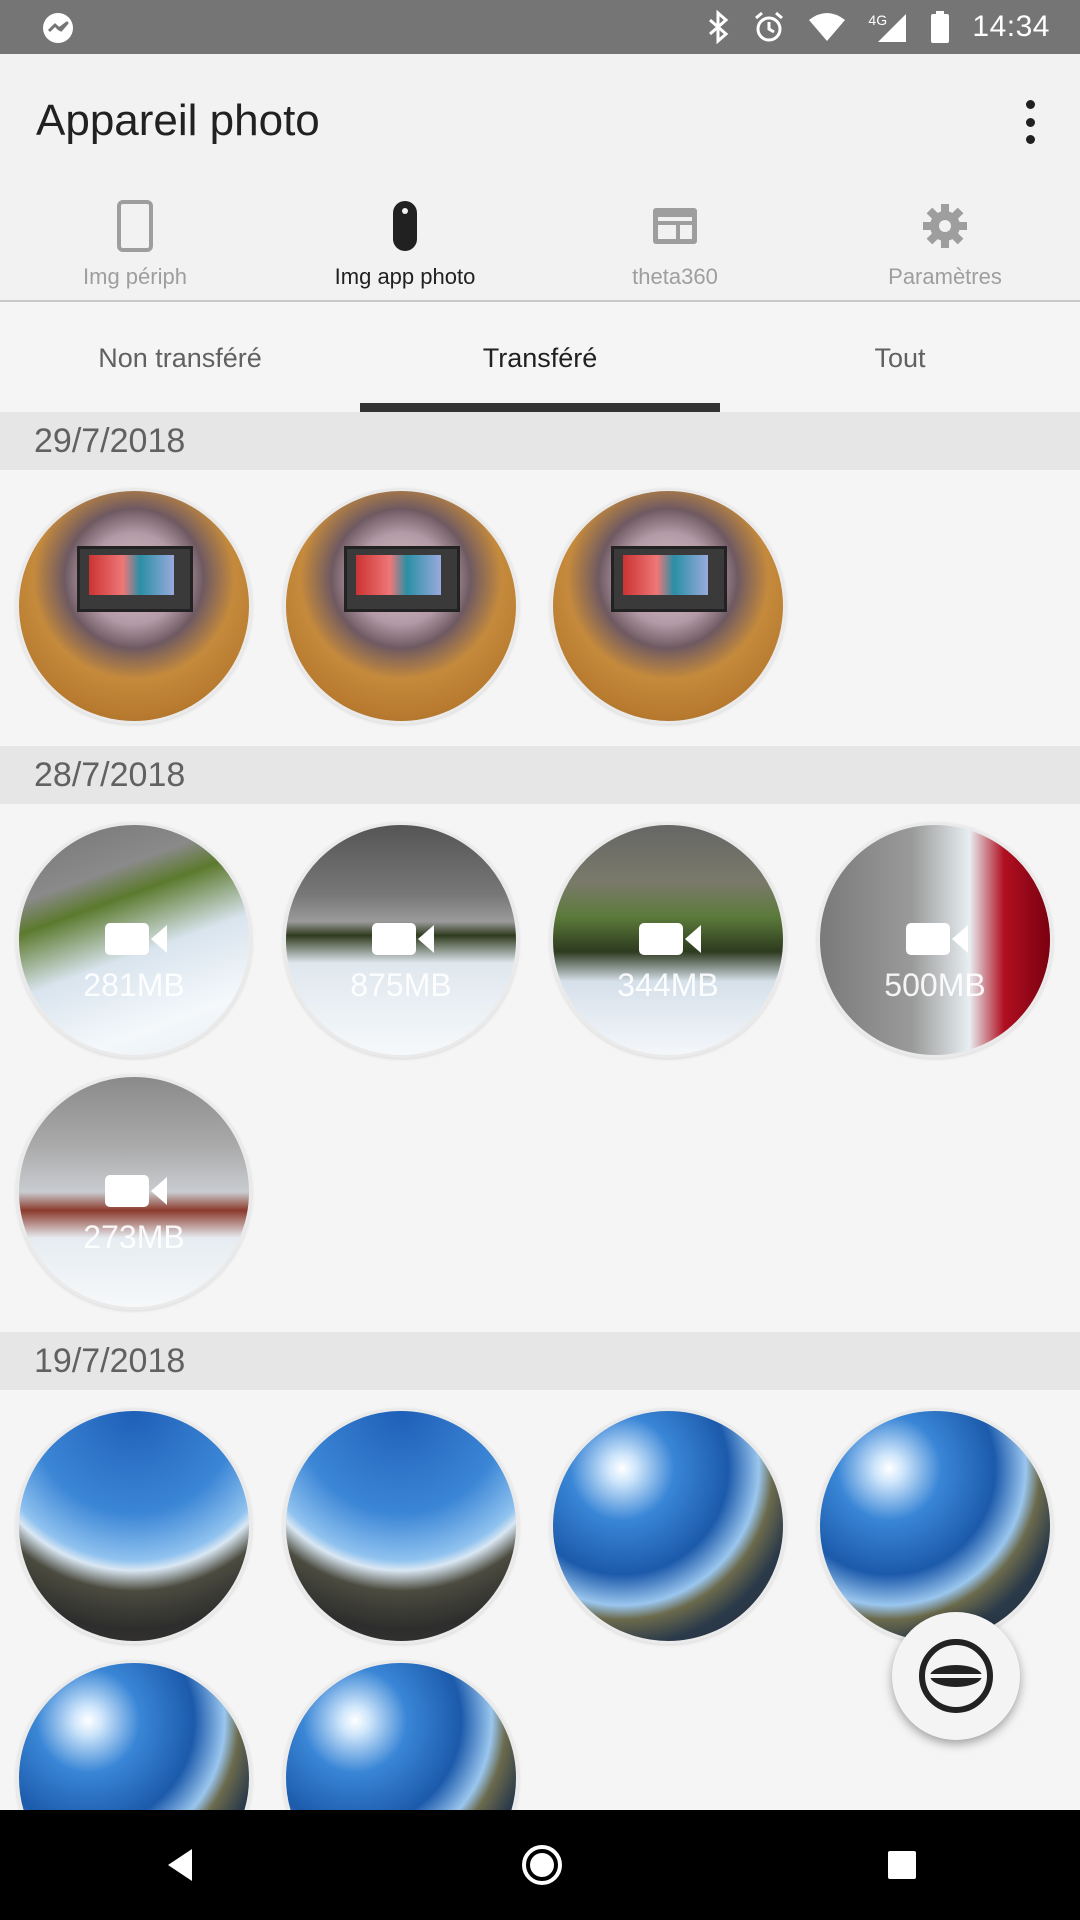 The width and height of the screenshot is (1080, 1920). What do you see at coordinates (935, 985) in the screenshot?
I see `video-size: 500MB` at bounding box center [935, 985].